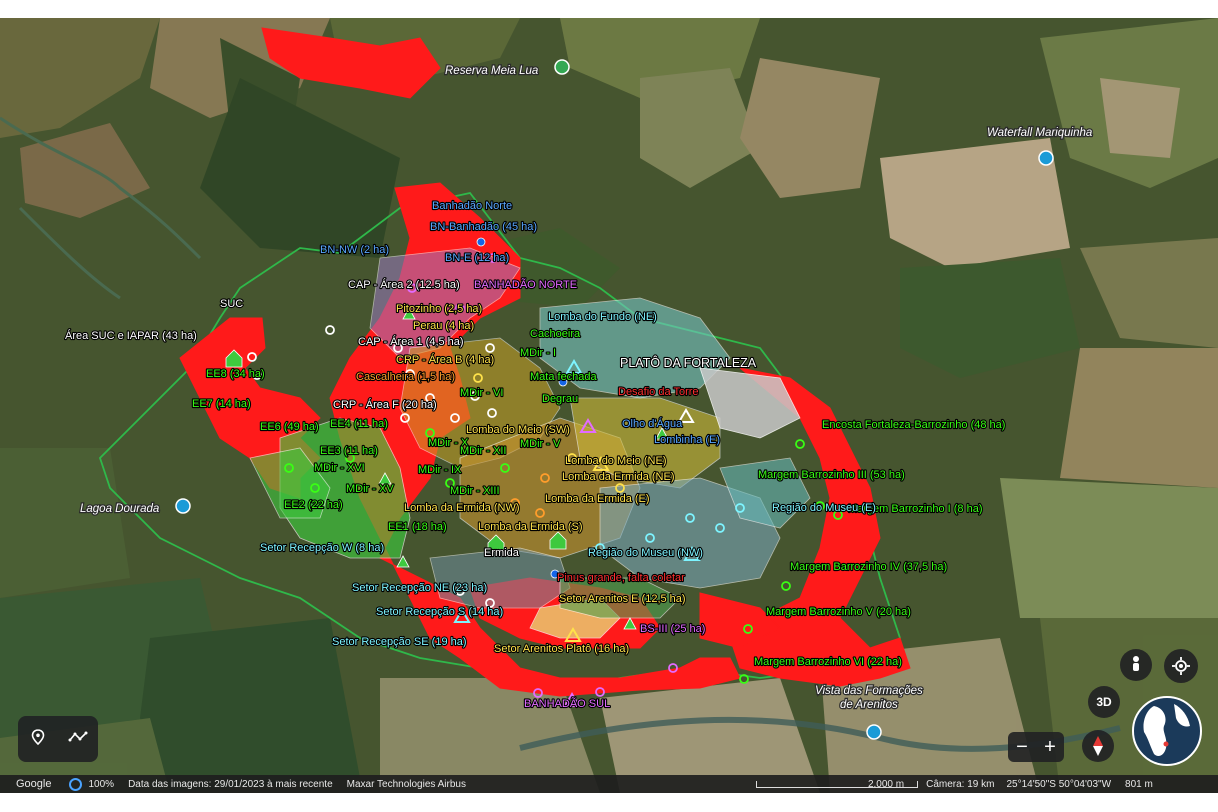 The height and width of the screenshot is (812, 1218). What do you see at coordinates (439, 309) in the screenshot?
I see `label-pitozinho: Pitozinho (2,5 ha)` at bounding box center [439, 309].